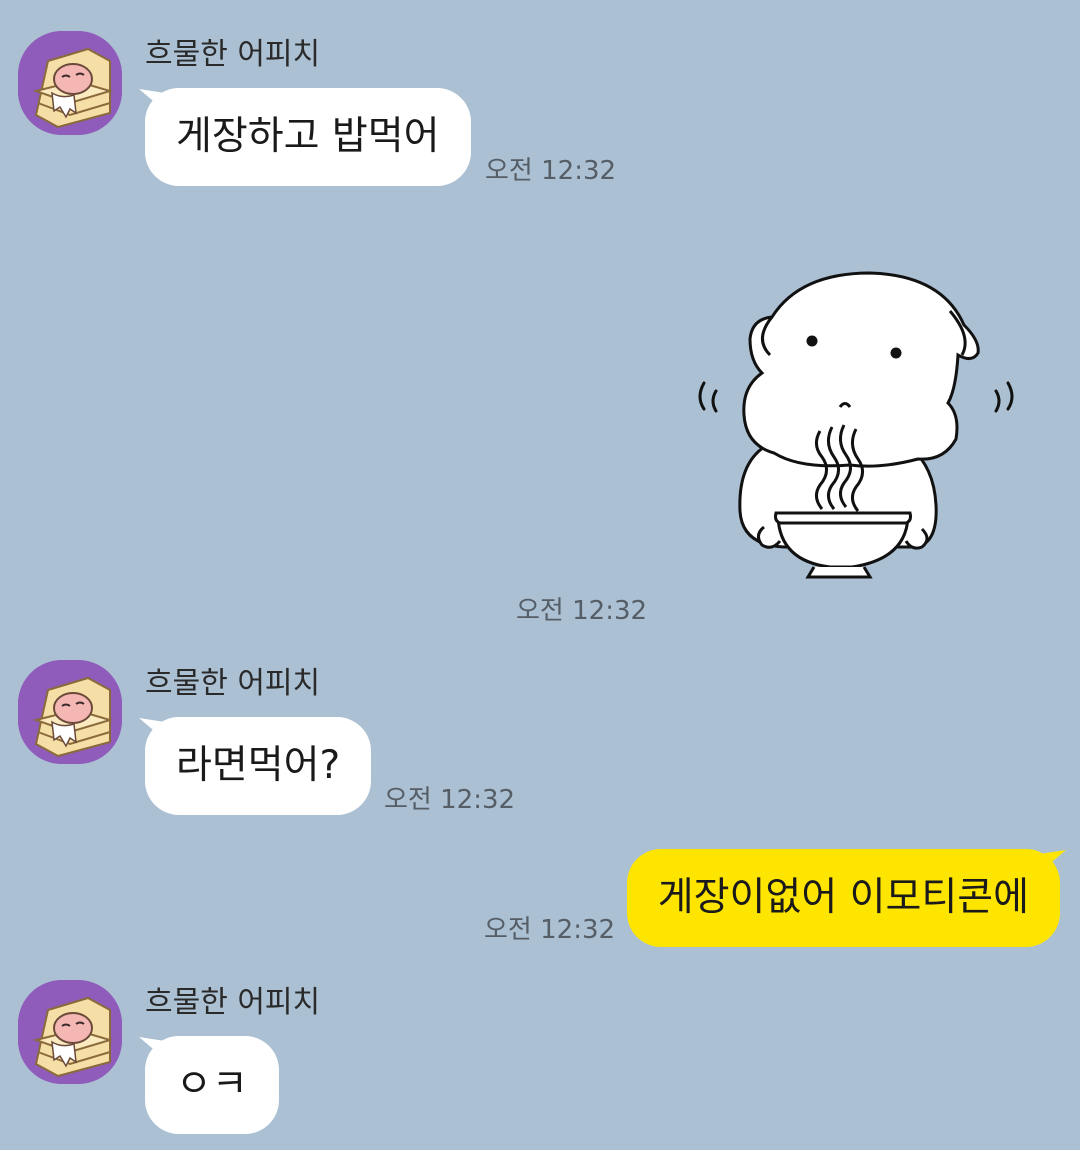 This screenshot has width=1080, height=1150. Describe the element at coordinates (860, 425) in the screenshot. I see `white-dog-eating-noodles-sticker` at that location.